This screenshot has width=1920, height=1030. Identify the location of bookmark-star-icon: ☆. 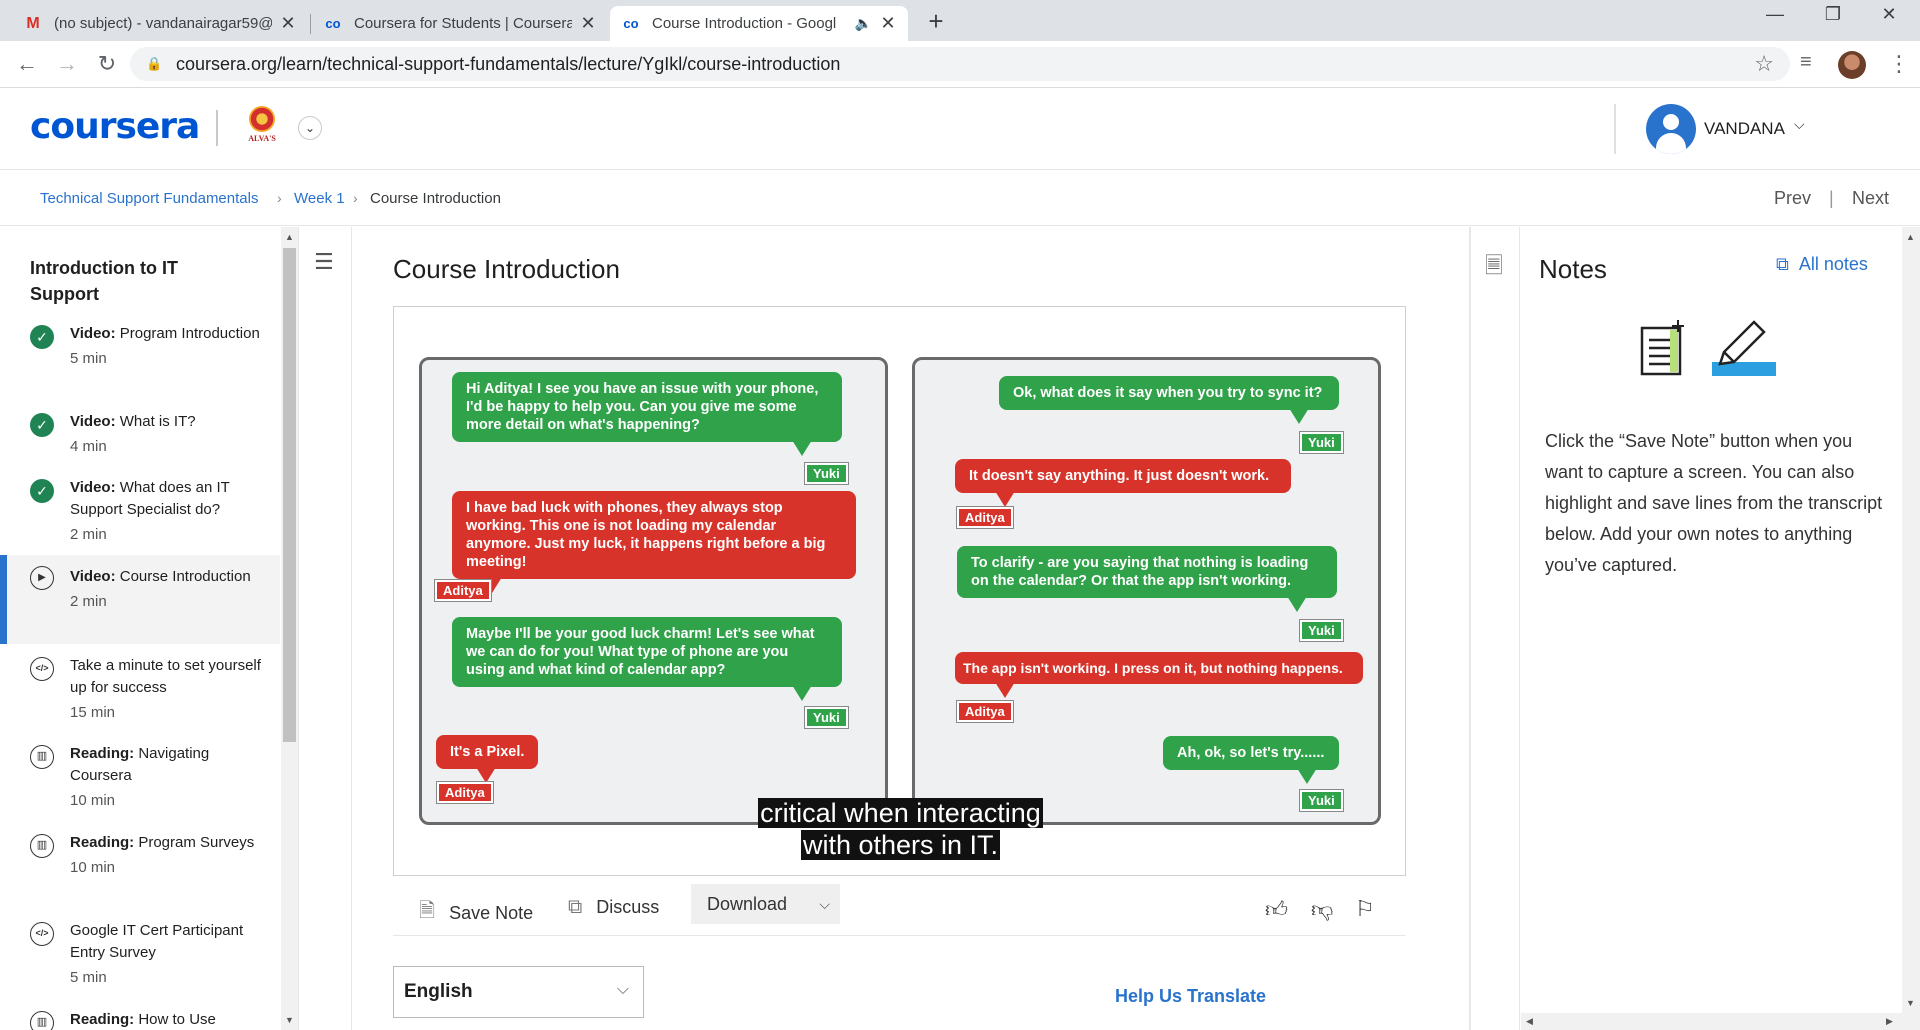
(1764, 64).